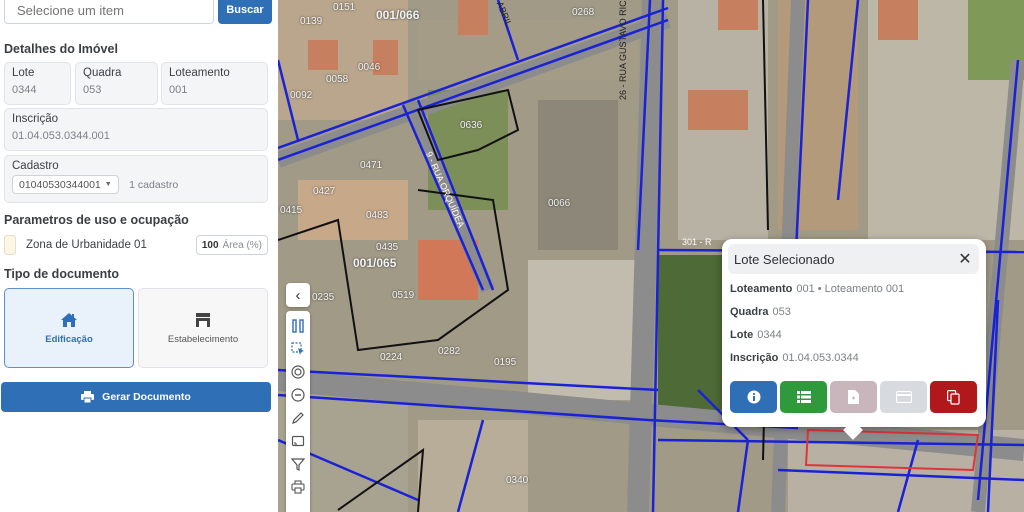 This screenshot has width=1024, height=512. Describe the element at coordinates (92, 90) in the screenshot. I see `quadra-value: 053` at that location.